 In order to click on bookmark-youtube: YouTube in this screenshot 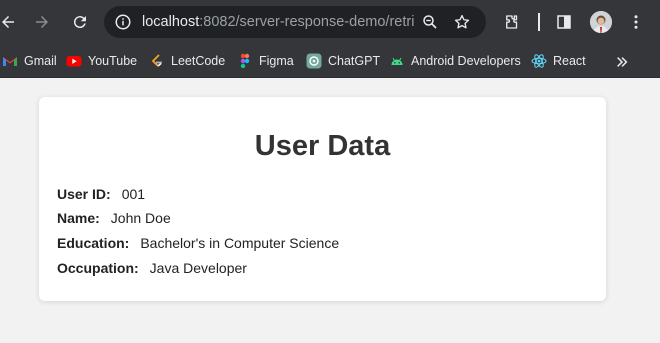, I will do `click(101, 61)`.